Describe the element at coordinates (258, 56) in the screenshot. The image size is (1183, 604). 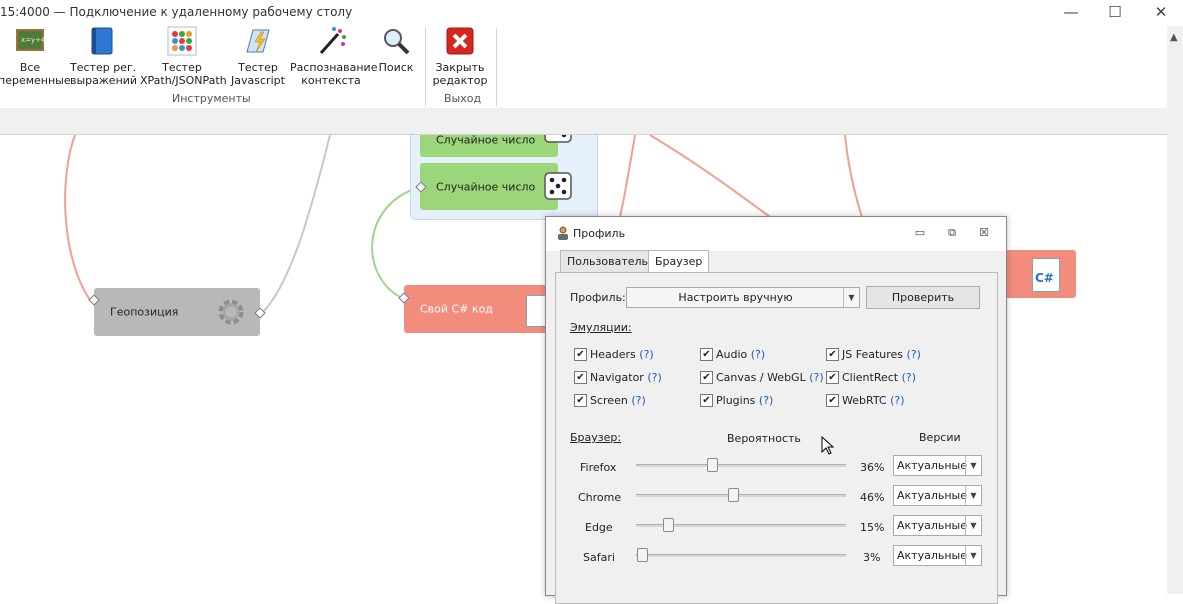
I see `javascript-tester-button: Тестер Javascript` at that location.